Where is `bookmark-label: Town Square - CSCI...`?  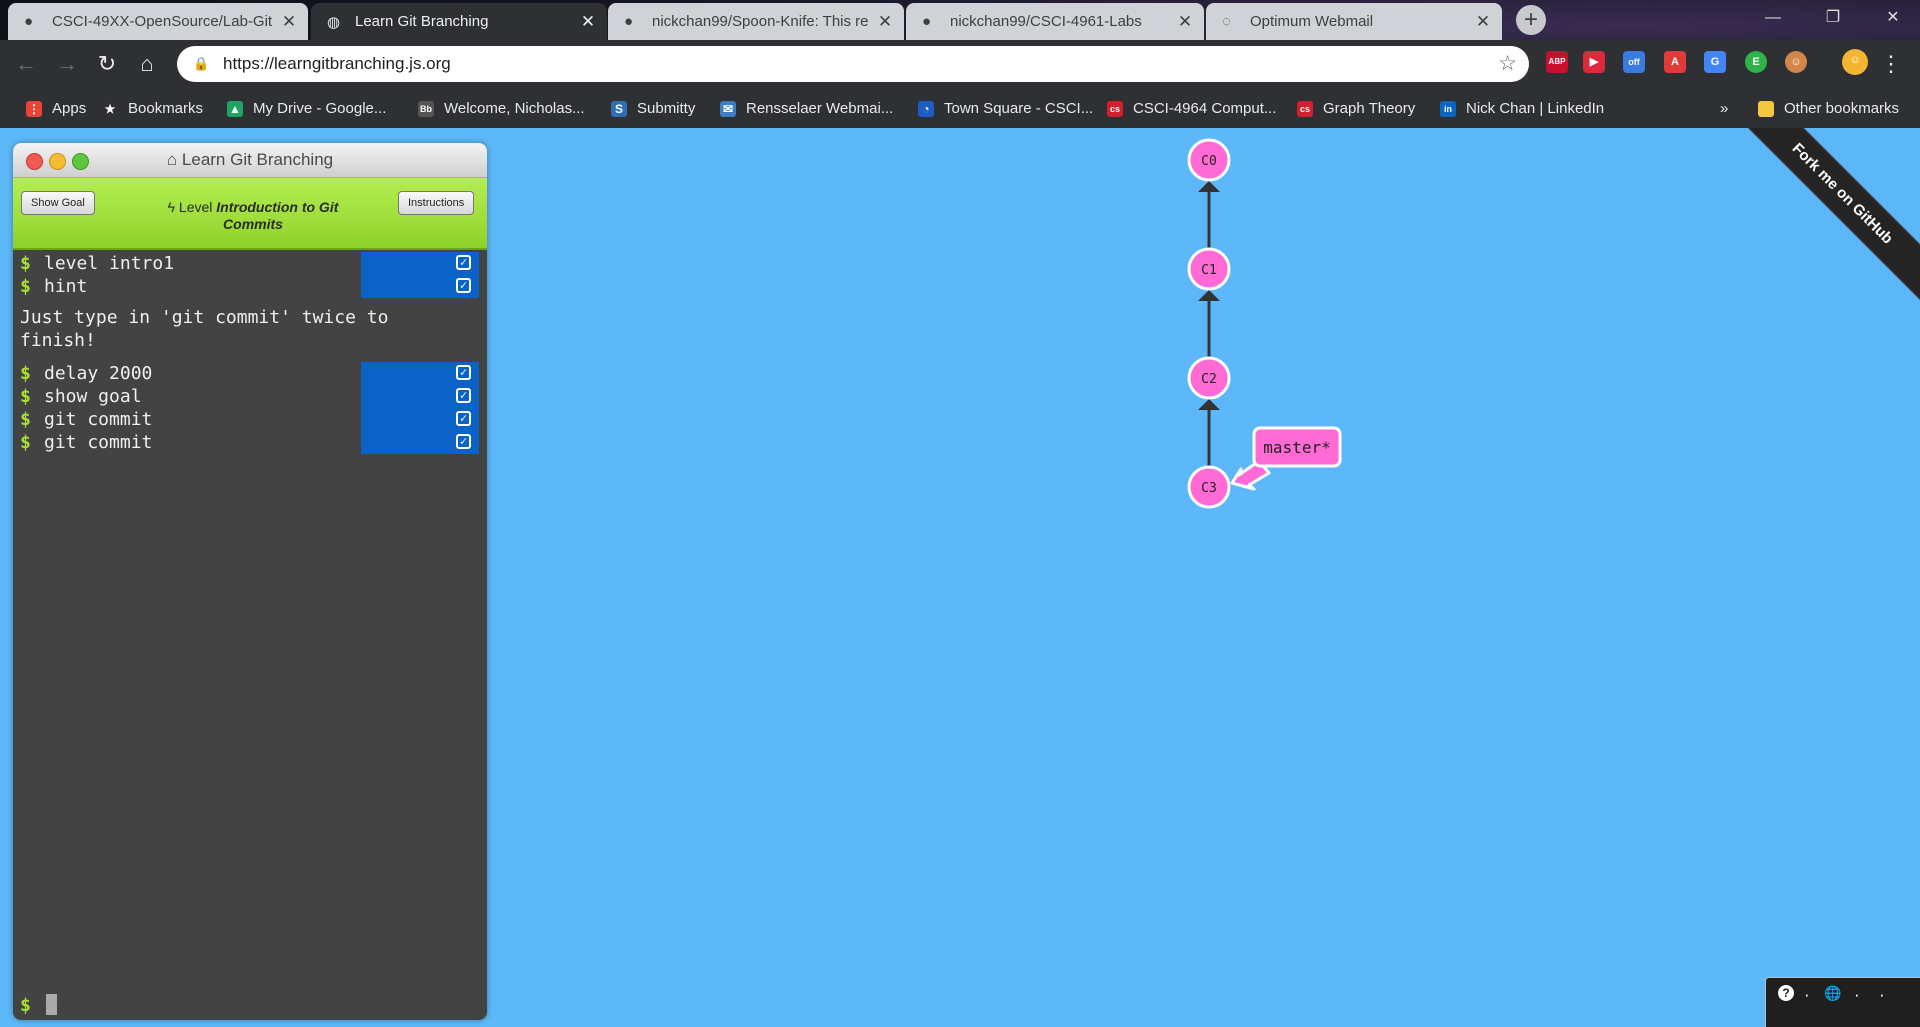
bookmark-label: Town Square - CSCI... is located at coordinates (1019, 108).